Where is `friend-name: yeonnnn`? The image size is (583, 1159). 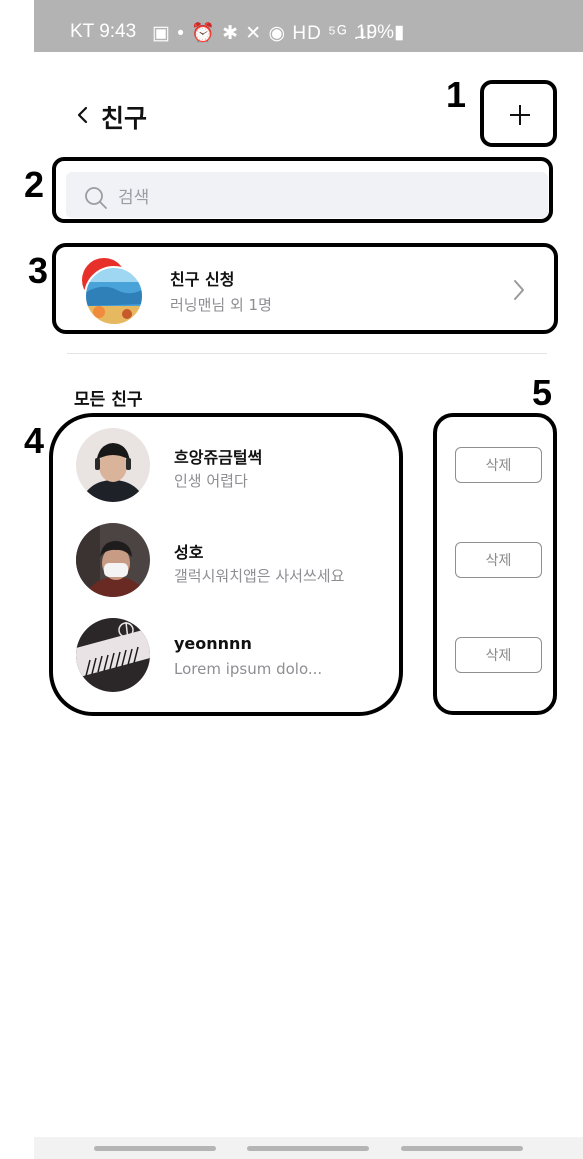 friend-name: yeonnnn is located at coordinates (213, 643).